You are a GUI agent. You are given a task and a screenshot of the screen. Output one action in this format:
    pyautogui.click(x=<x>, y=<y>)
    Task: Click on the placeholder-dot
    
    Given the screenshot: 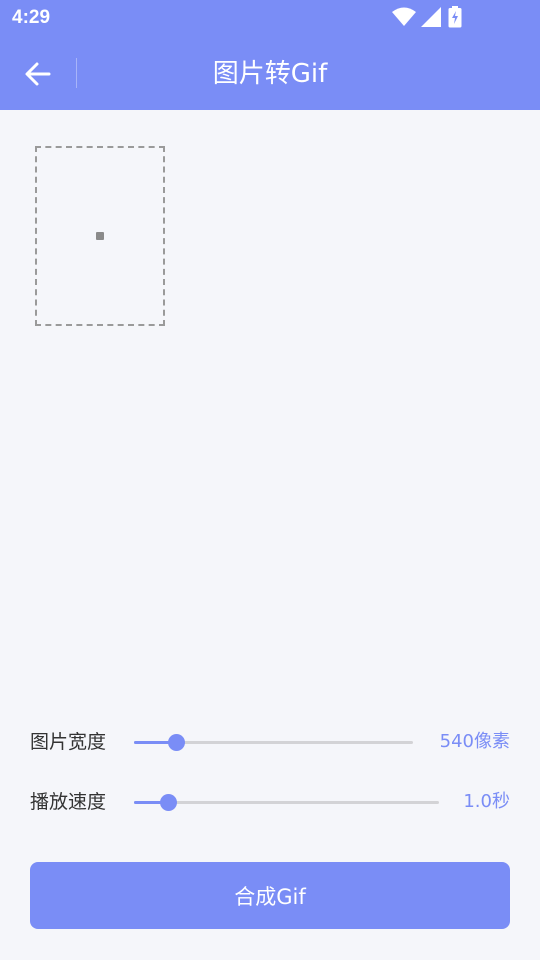 What is the action you would take?
    pyautogui.click(x=100, y=236)
    